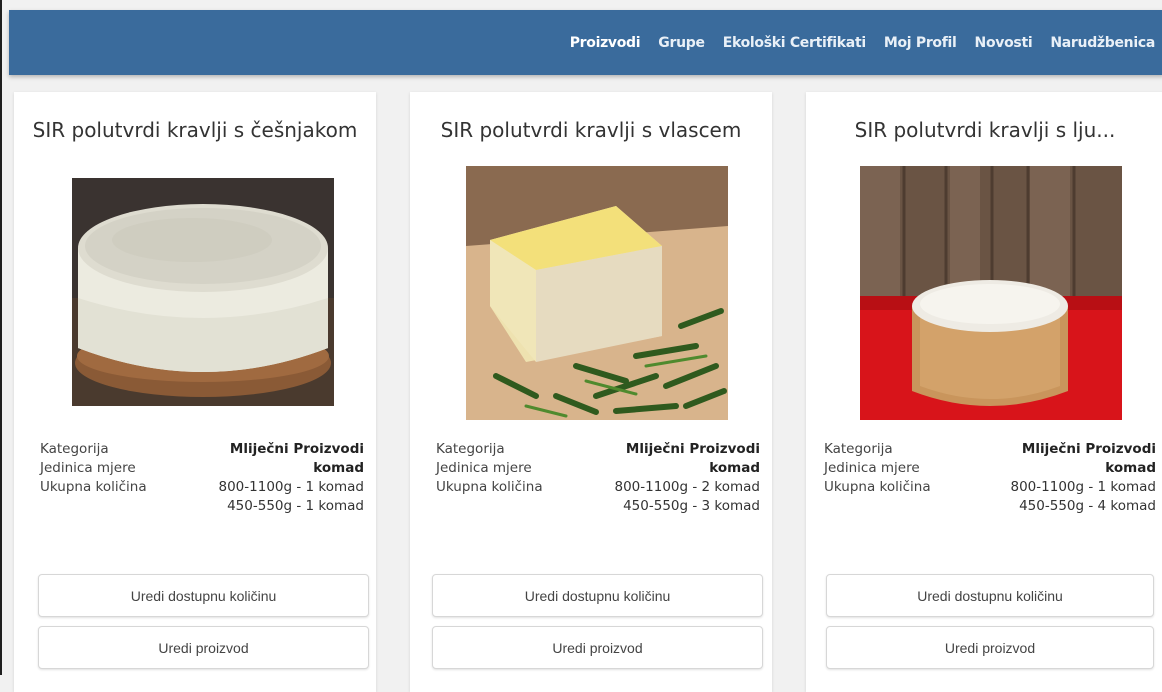  Describe the element at coordinates (920, 43) in the screenshot. I see `nav-item-moj-profil: Moj Profil` at that location.